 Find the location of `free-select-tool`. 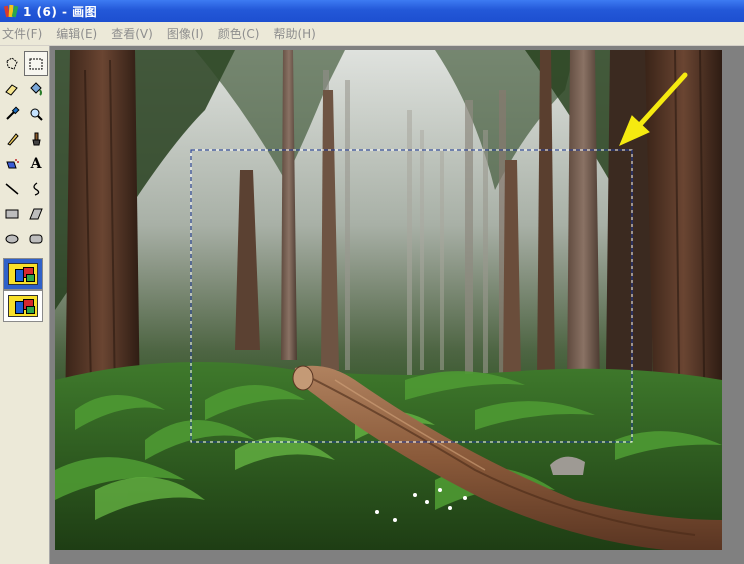

free-select-tool is located at coordinates (12, 63).